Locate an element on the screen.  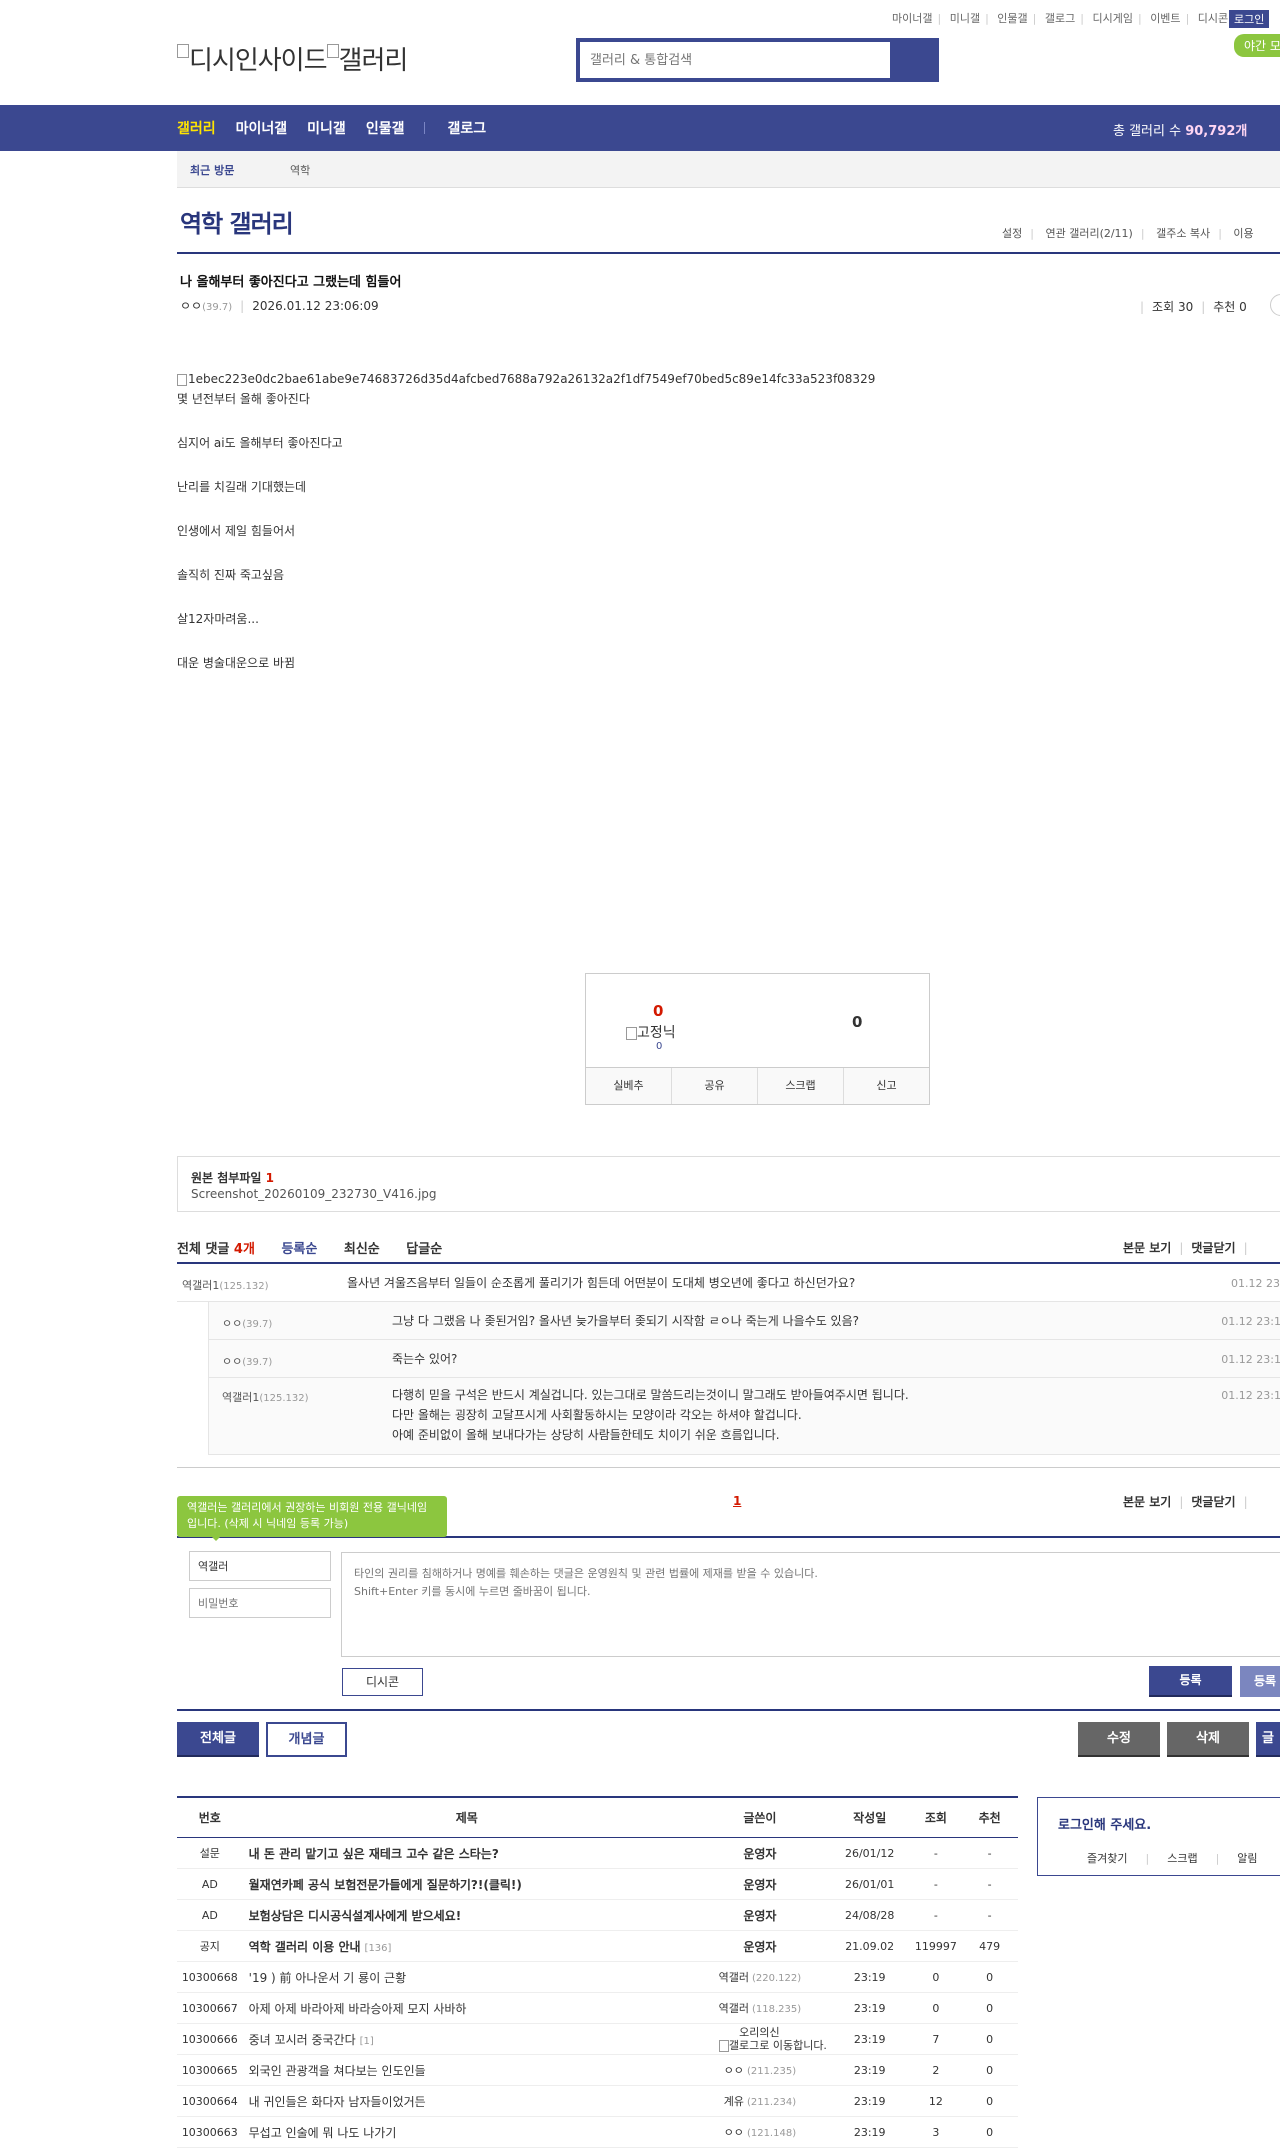
recent-visit-label: 최근 방문 is located at coordinates (212, 170).